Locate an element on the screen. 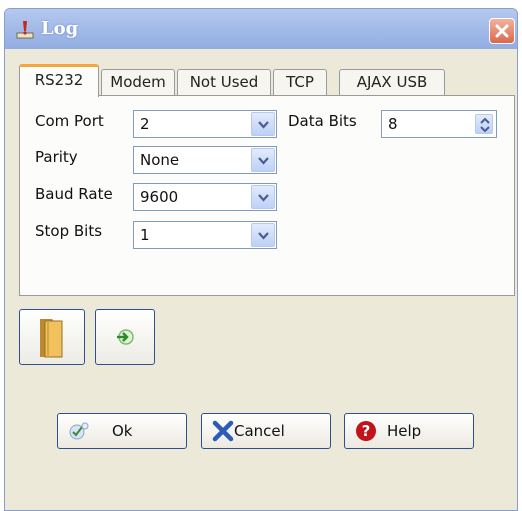 The width and height of the screenshot is (522, 511). parity-label: Parity is located at coordinates (56, 157).